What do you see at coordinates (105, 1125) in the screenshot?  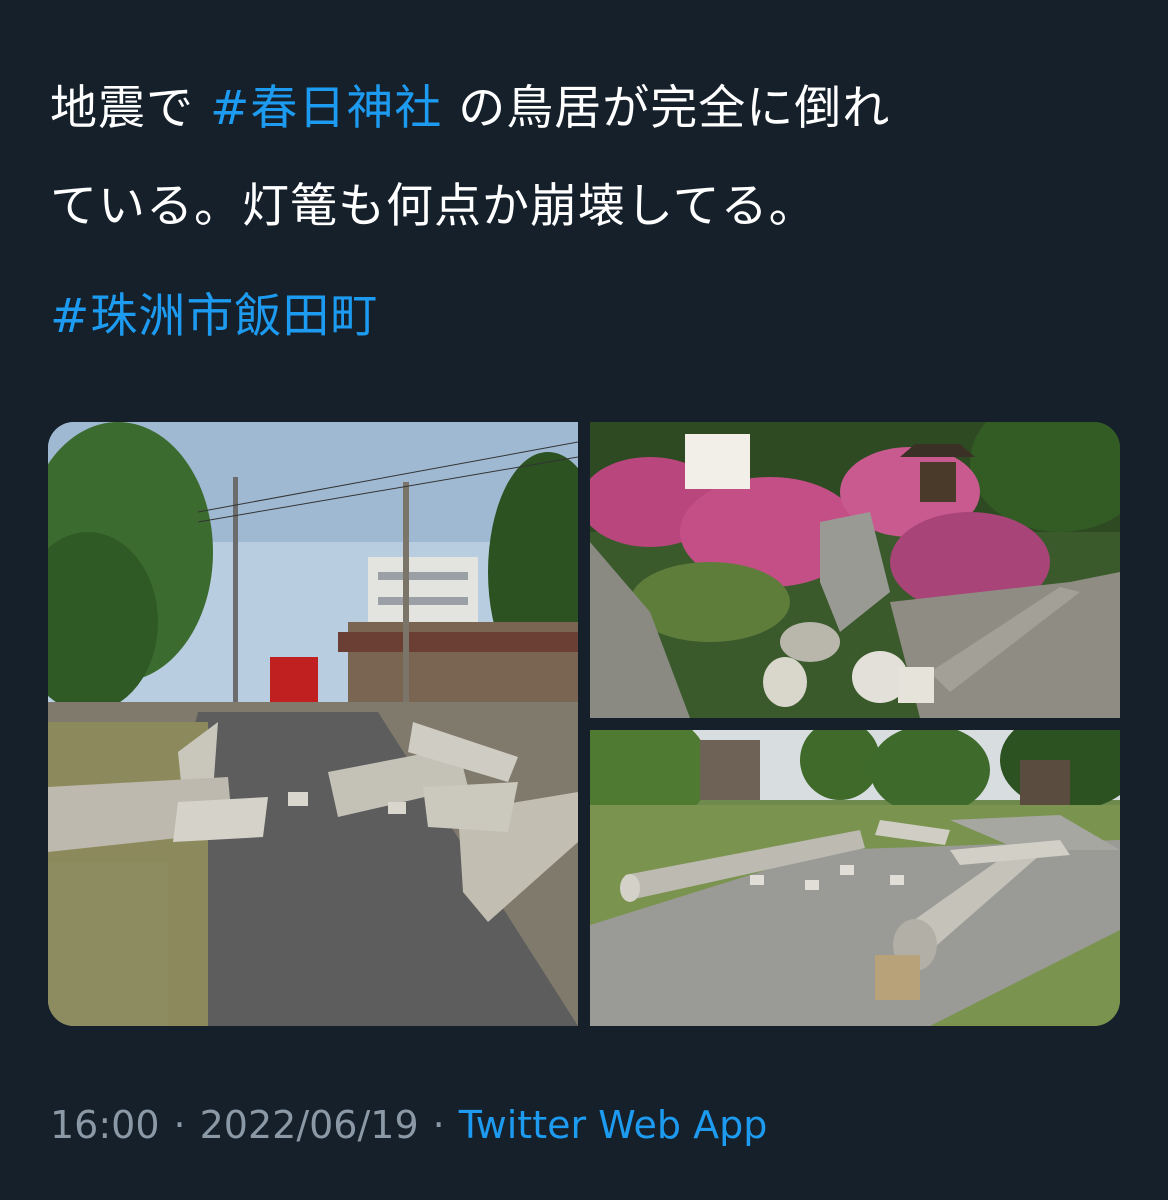 I see `tweet-time: 16:00` at bounding box center [105, 1125].